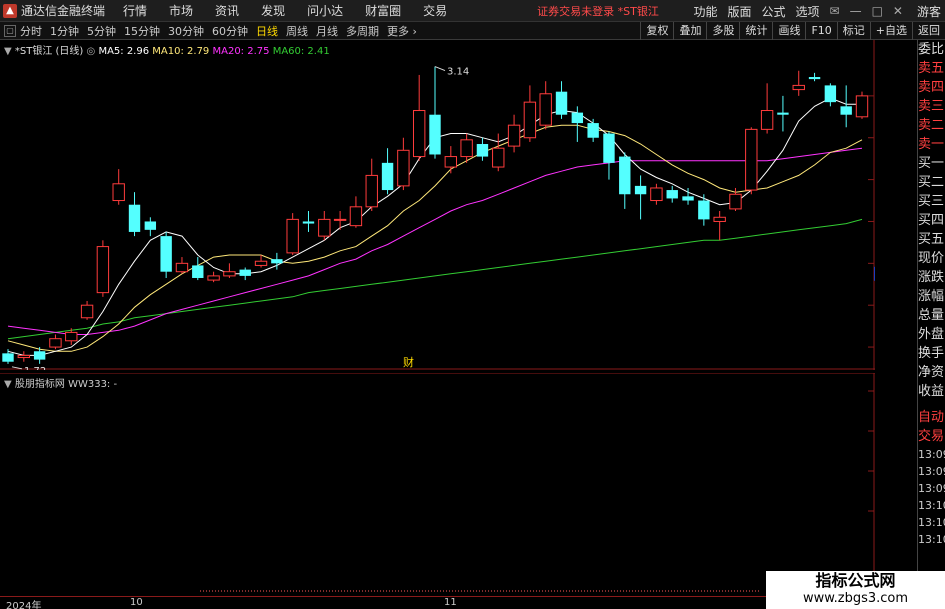 The height and width of the screenshot is (609, 945). What do you see at coordinates (788, 31) in the screenshot?
I see `draw-line-button: 画线` at bounding box center [788, 31].